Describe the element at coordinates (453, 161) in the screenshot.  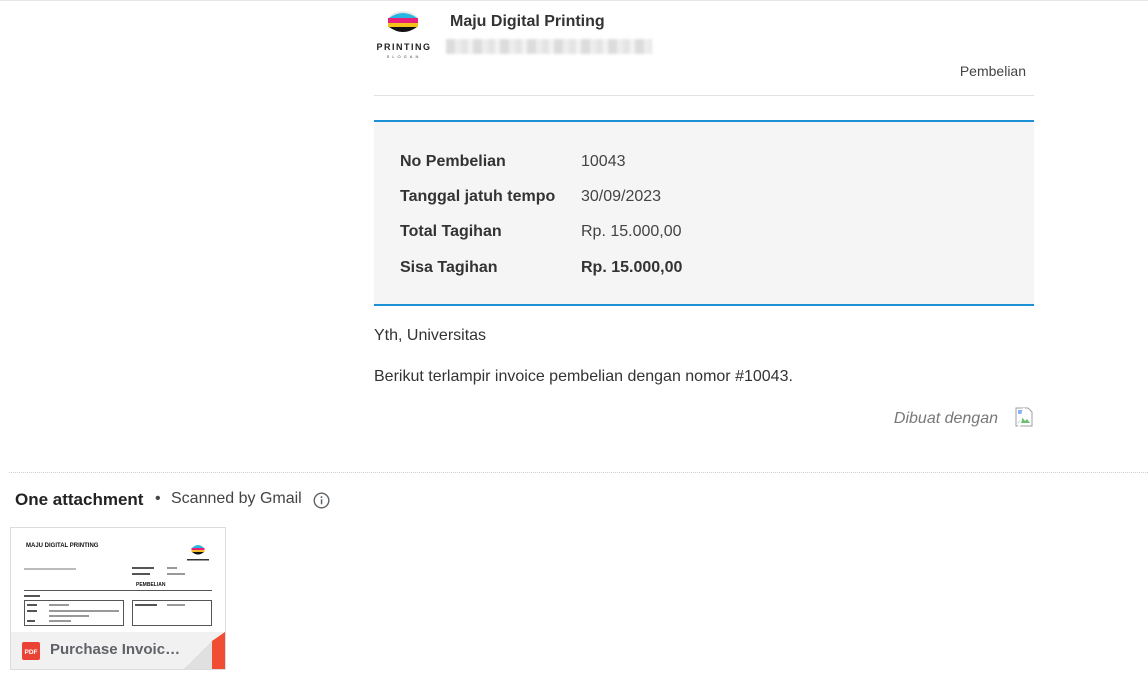
I see `summary-label: No Pembelian` at that location.